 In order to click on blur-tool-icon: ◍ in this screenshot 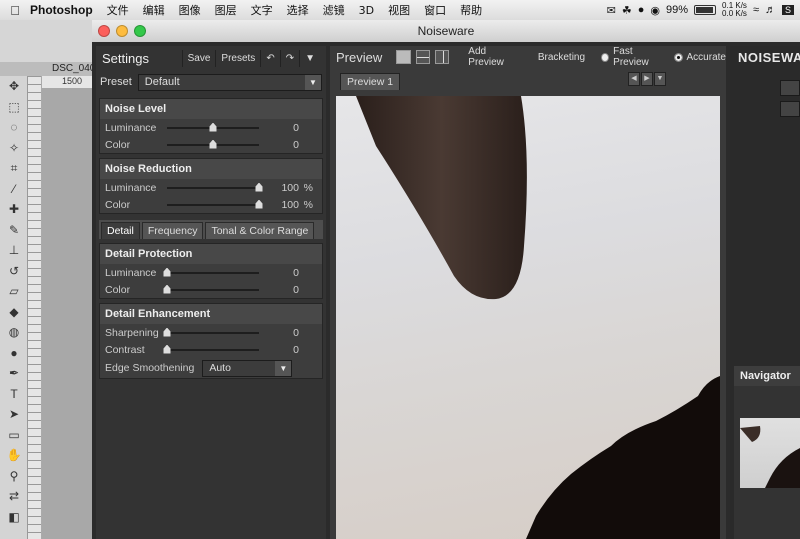, I will do `click(14, 332)`.